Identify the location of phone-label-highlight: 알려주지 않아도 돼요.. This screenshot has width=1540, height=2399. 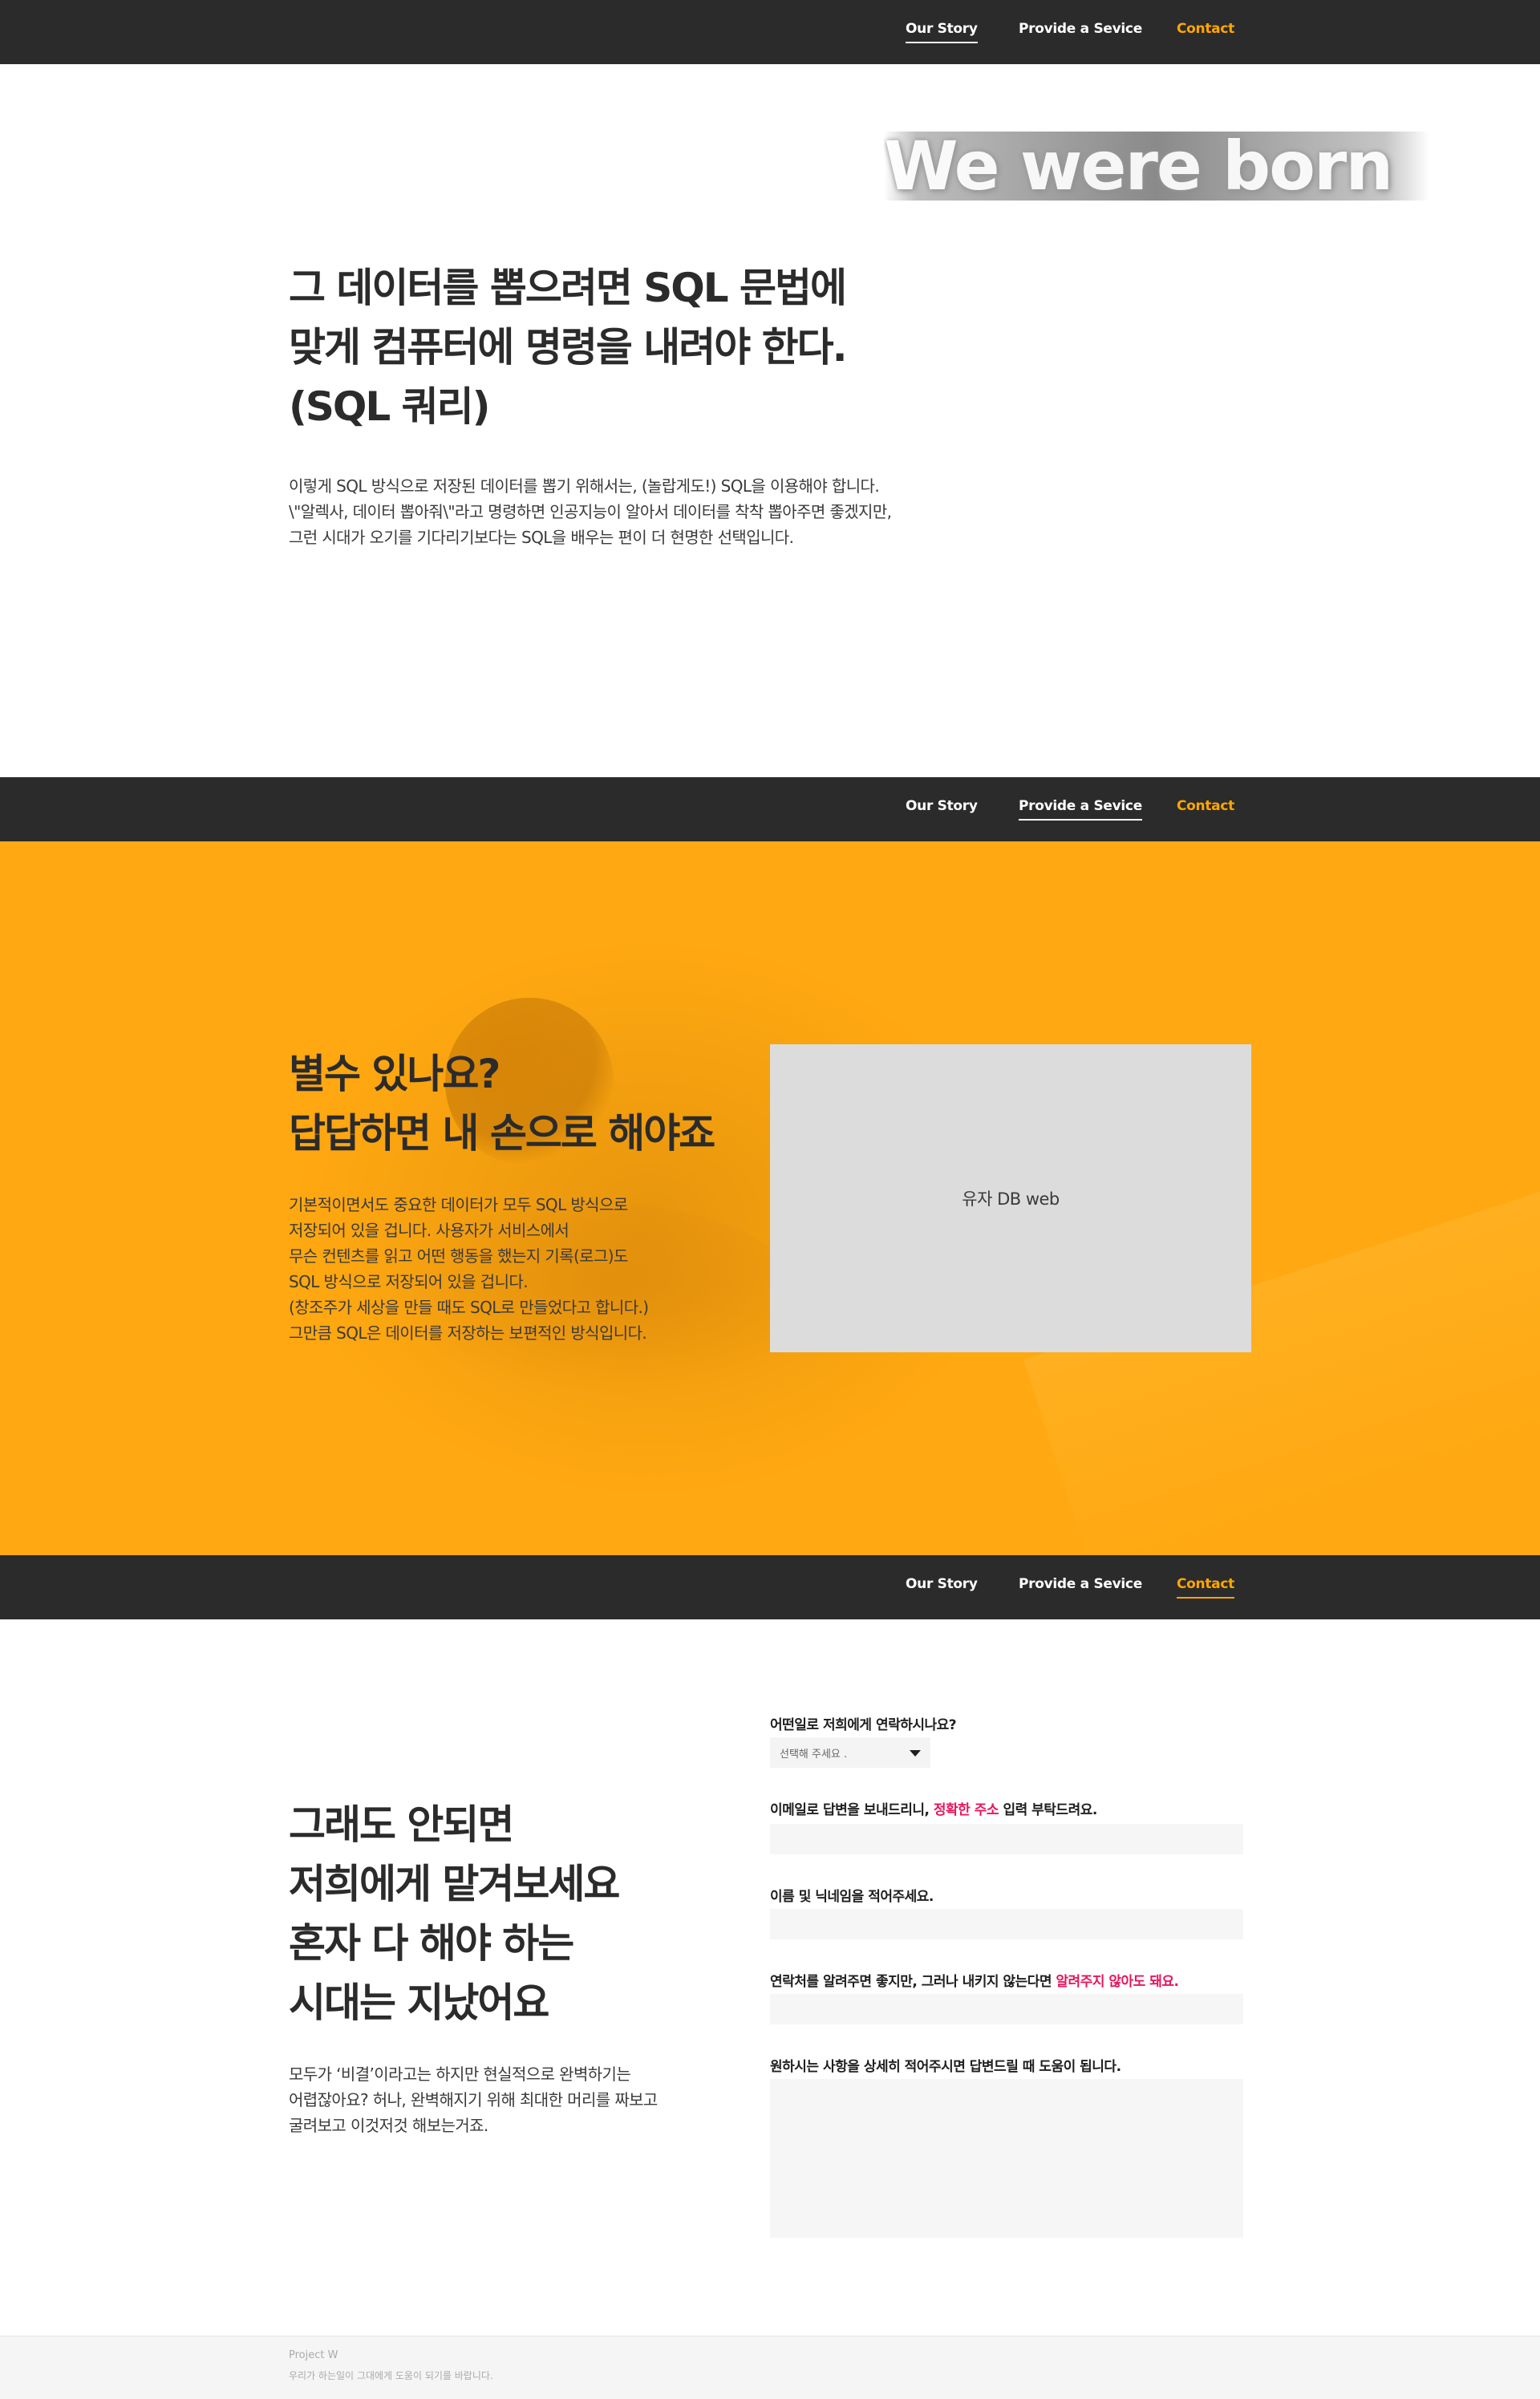
(1117, 1982).